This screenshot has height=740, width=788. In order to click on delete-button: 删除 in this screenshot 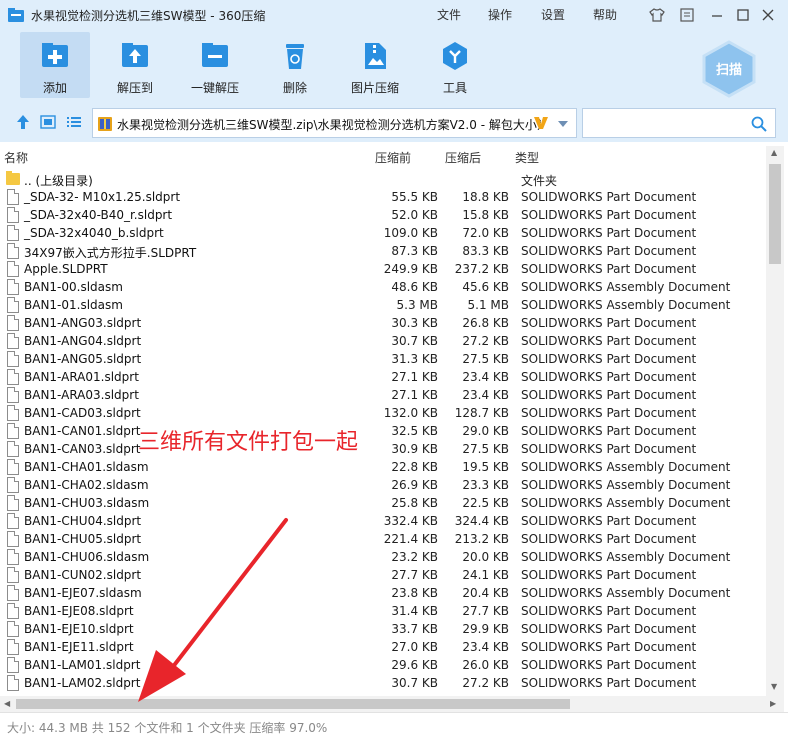, I will do `click(295, 65)`.